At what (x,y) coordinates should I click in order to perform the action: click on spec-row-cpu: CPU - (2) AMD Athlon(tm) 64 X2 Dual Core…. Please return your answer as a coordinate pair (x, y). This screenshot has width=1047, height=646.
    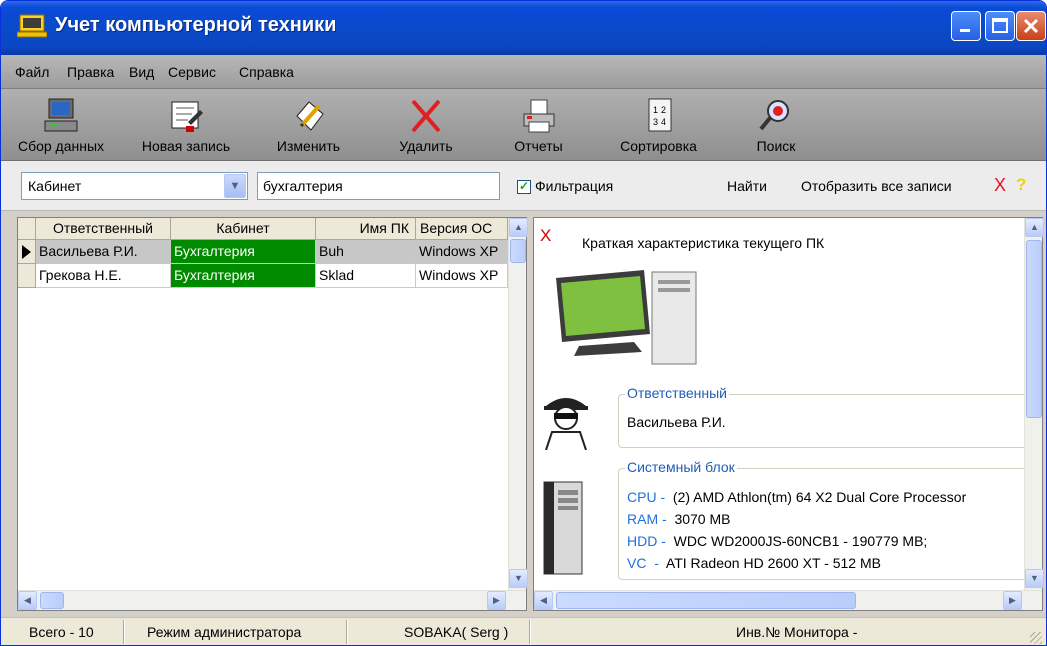
    Looking at the image, I should click on (796, 497).